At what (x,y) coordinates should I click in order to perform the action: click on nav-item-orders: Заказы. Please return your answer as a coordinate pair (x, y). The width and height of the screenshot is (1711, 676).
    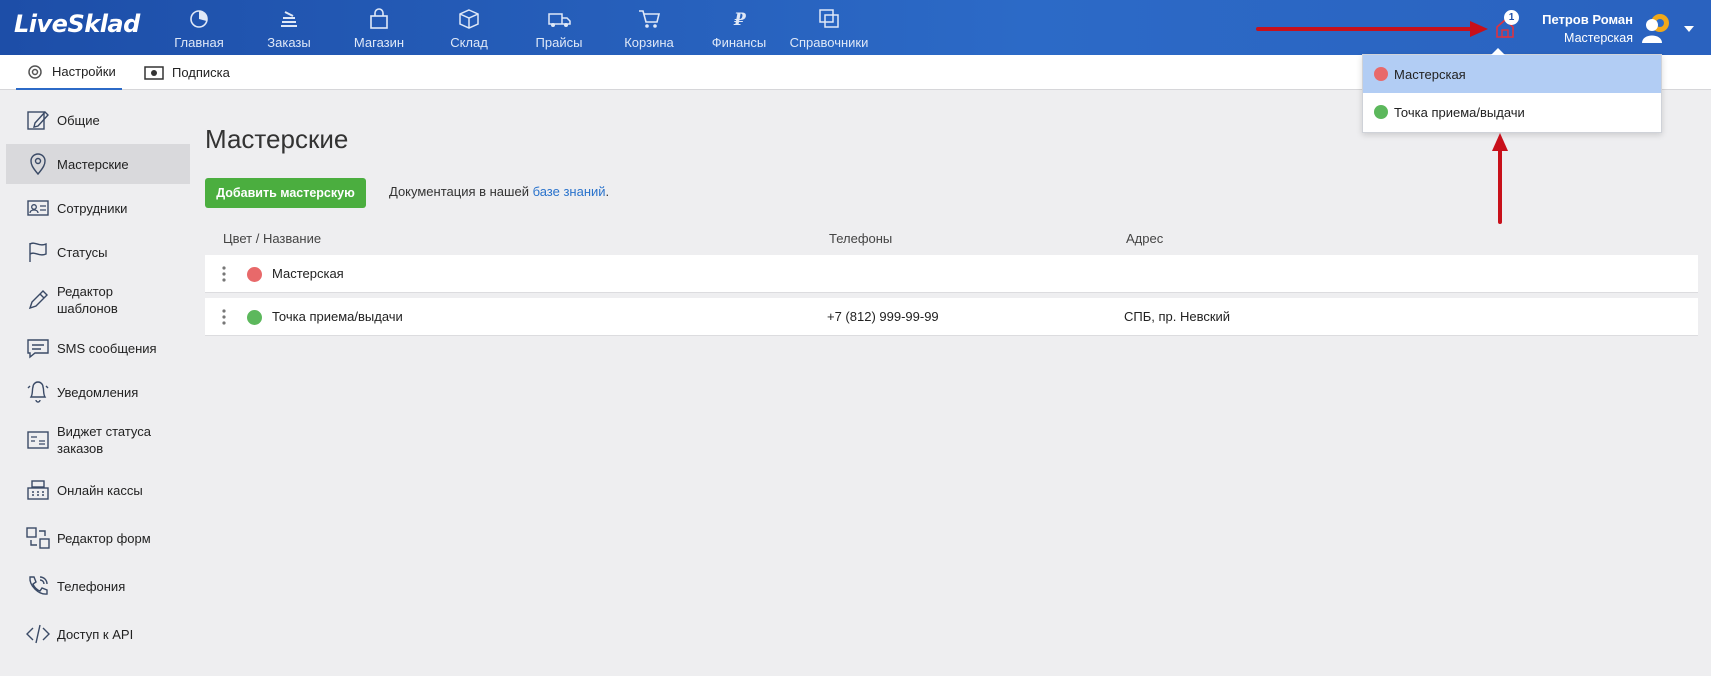
    Looking at the image, I should click on (289, 29).